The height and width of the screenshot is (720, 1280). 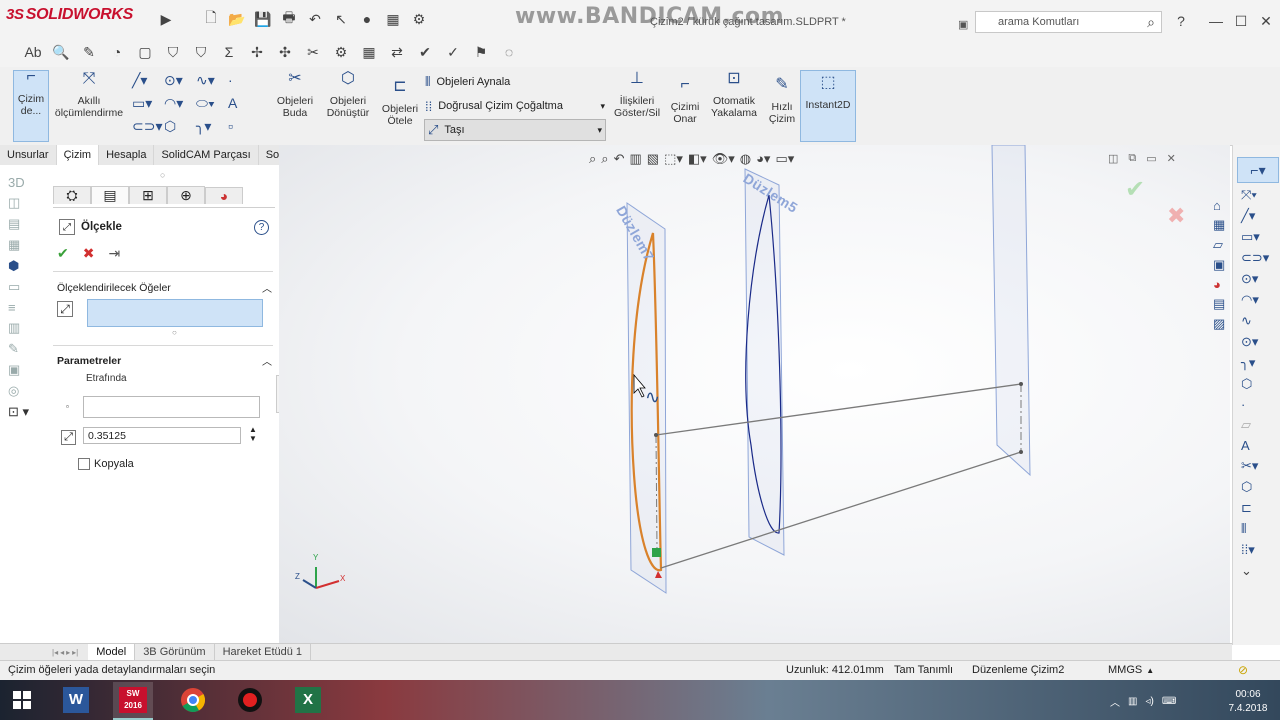 What do you see at coordinates (1255, 550) in the screenshot?
I see `rt-pattern-icon: ⁞⁞▾` at bounding box center [1255, 550].